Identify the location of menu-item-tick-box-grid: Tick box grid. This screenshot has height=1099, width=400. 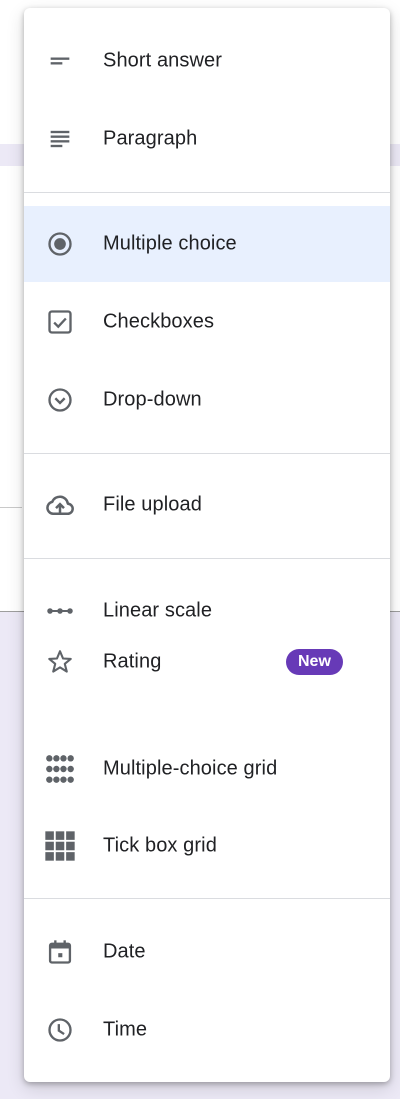
(207, 846).